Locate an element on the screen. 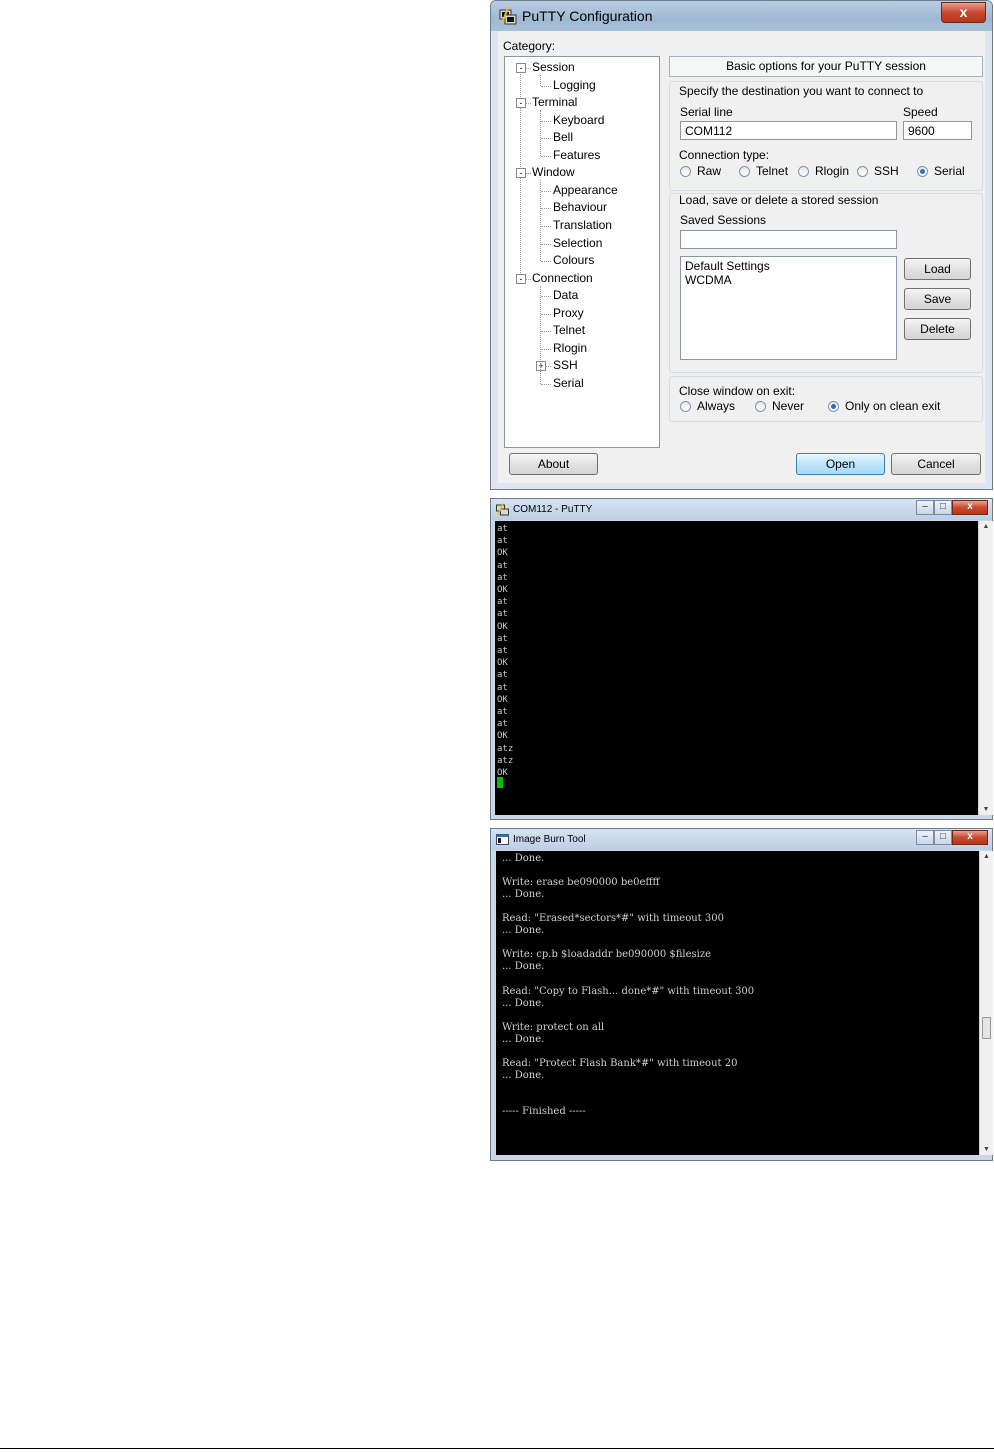 This screenshot has width=994, height=1452. conn-serial-label: Serial is located at coordinates (949, 171).